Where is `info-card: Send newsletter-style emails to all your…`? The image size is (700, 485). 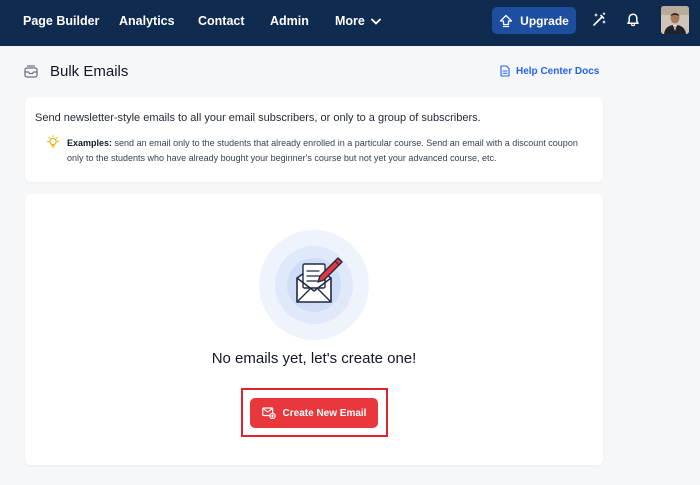 info-card: Send newsletter-style emails to all your… is located at coordinates (314, 139).